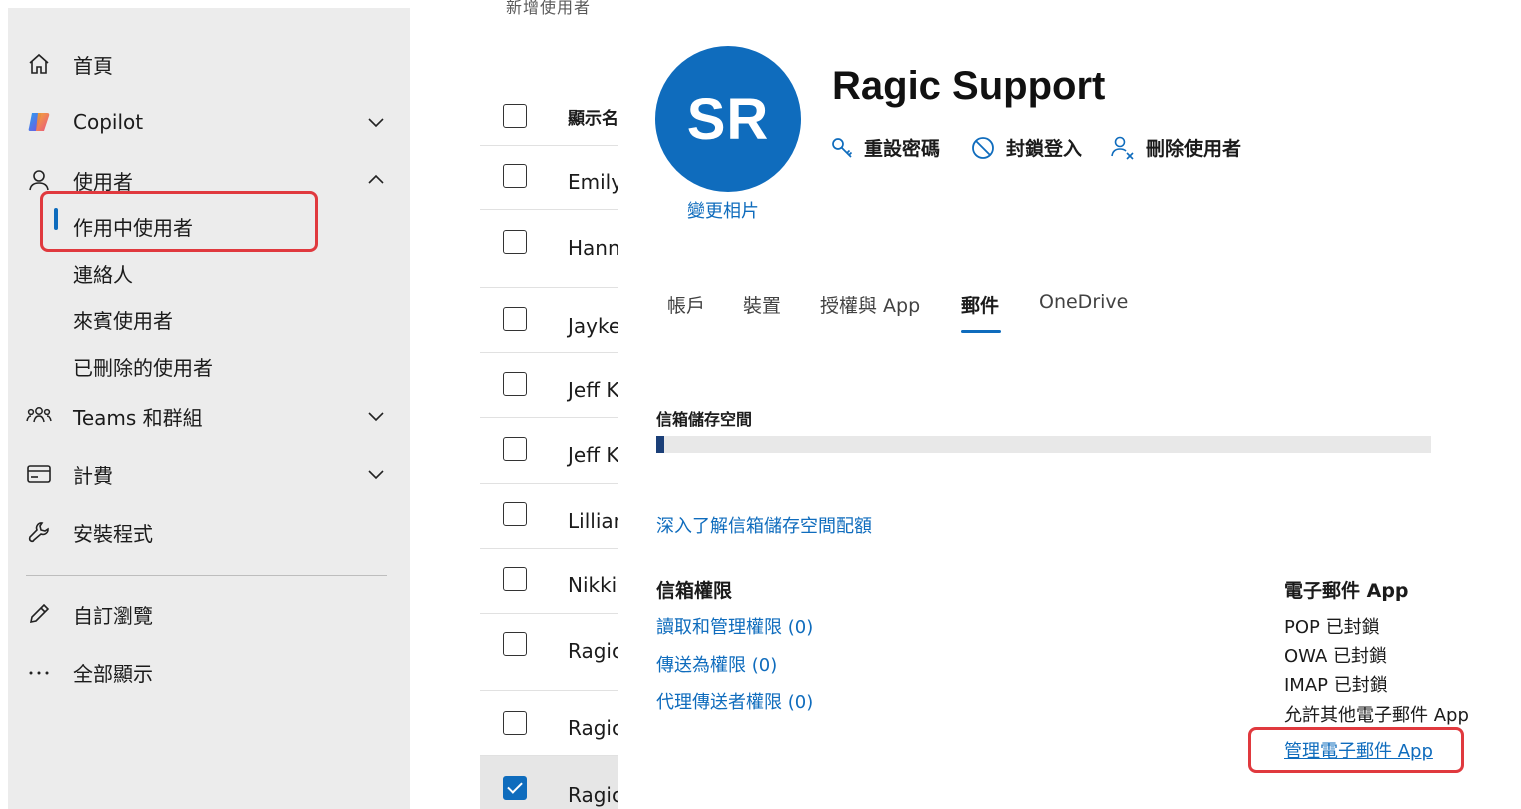 This screenshot has width=1521, height=809. Describe the element at coordinates (113, 673) in the screenshot. I see `sidebar-item-label: 全部顯示` at that location.